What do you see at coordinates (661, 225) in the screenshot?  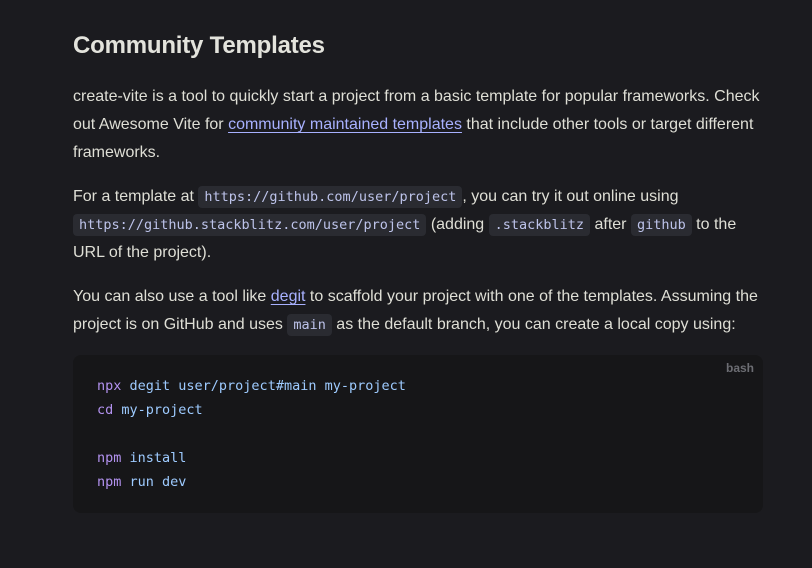 I see `inline-code-github: github` at bounding box center [661, 225].